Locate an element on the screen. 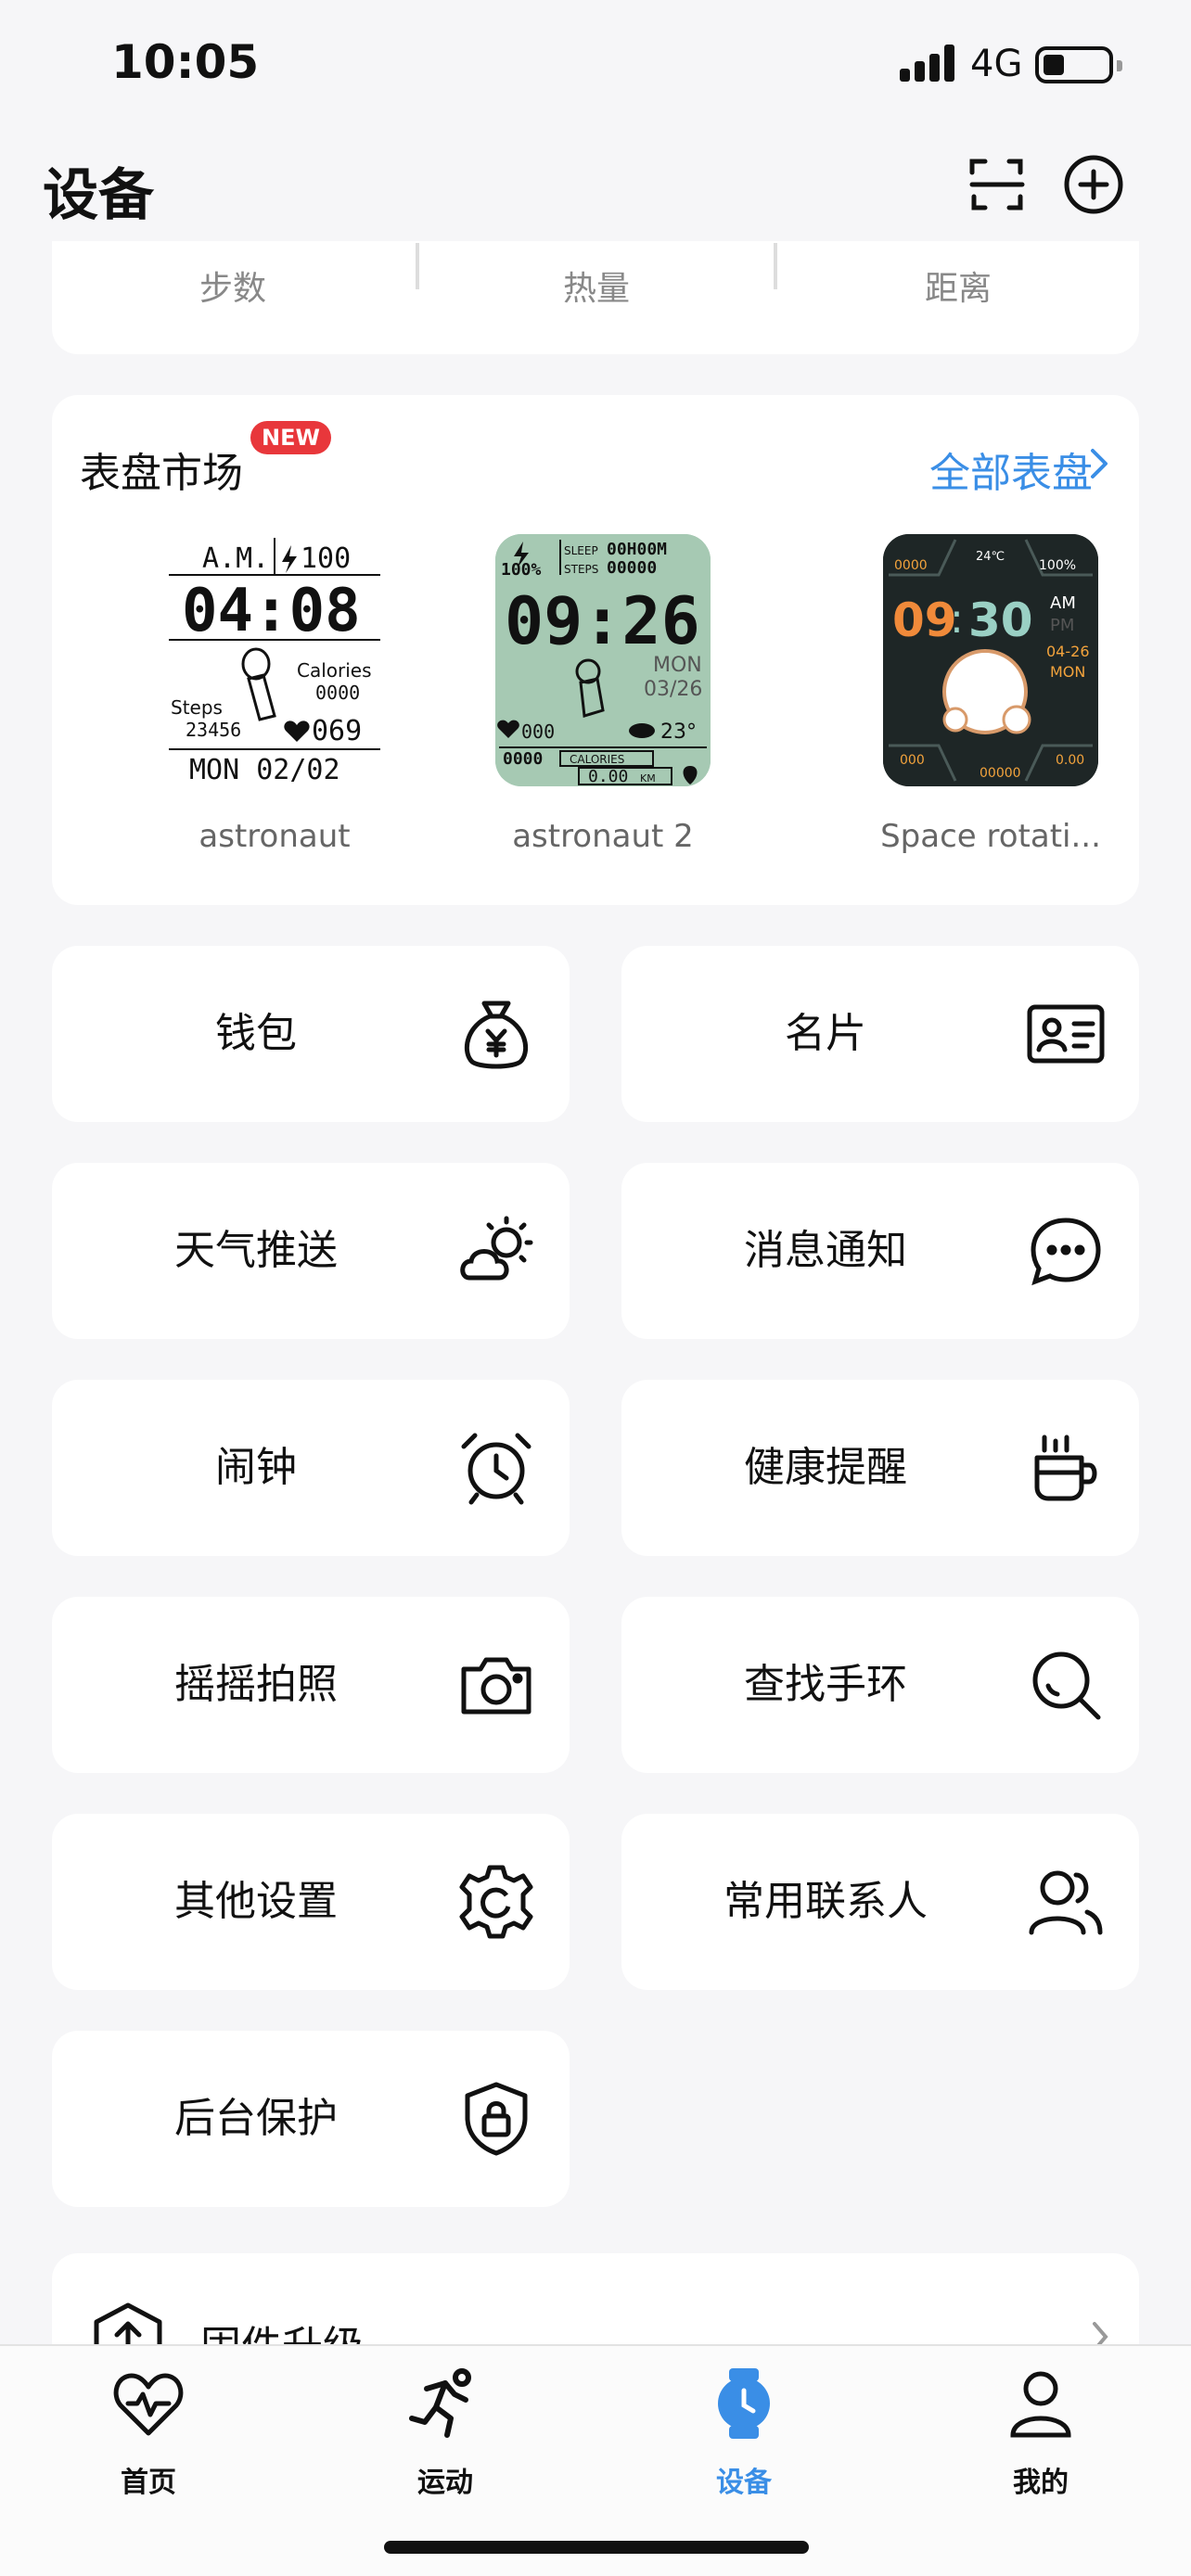 This screenshot has width=1191, height=2576. face-top-left: 0000 is located at coordinates (911, 565).